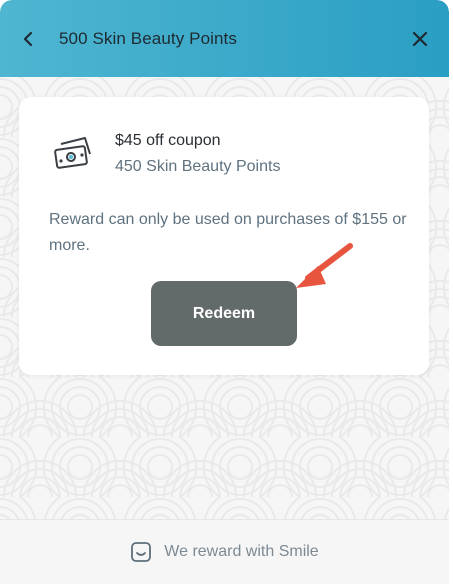 This screenshot has width=453, height=584. I want to click on header-title: 500 Skin Beauty Points, so click(148, 38).